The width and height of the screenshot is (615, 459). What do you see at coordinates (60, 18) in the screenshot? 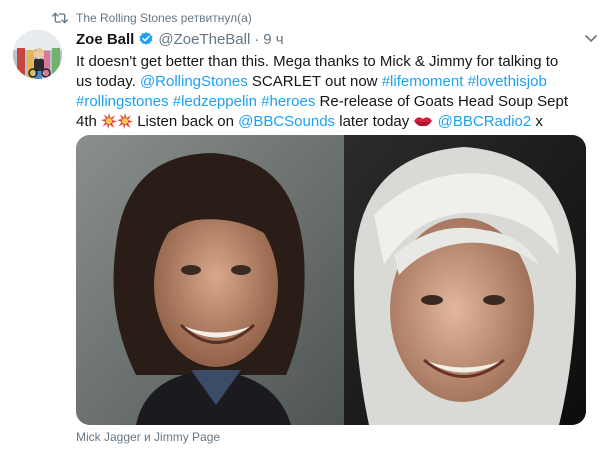
I see `retweet-icon` at bounding box center [60, 18].